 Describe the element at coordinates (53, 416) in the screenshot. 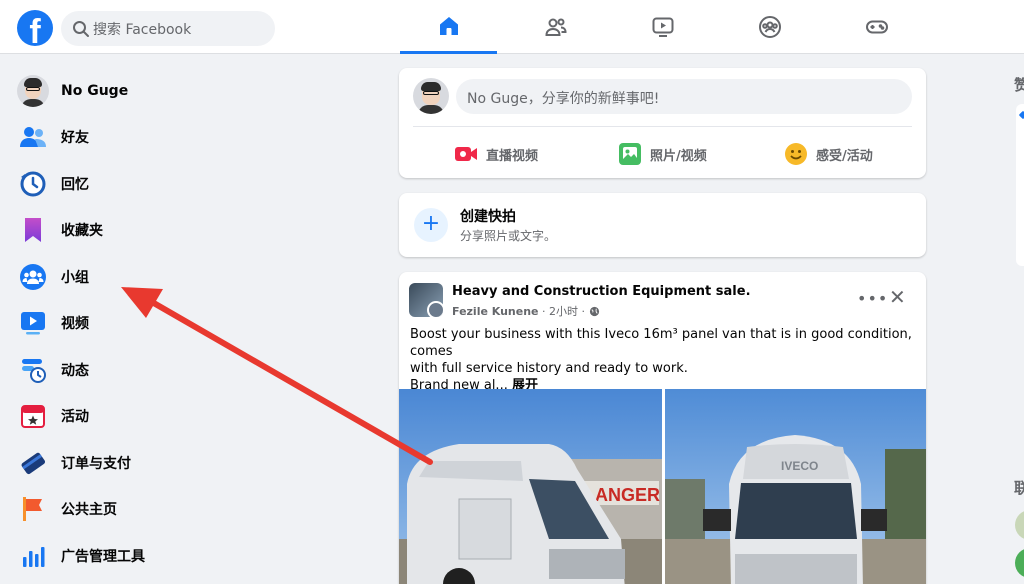

I see `sidebar-item-events: 活动` at that location.